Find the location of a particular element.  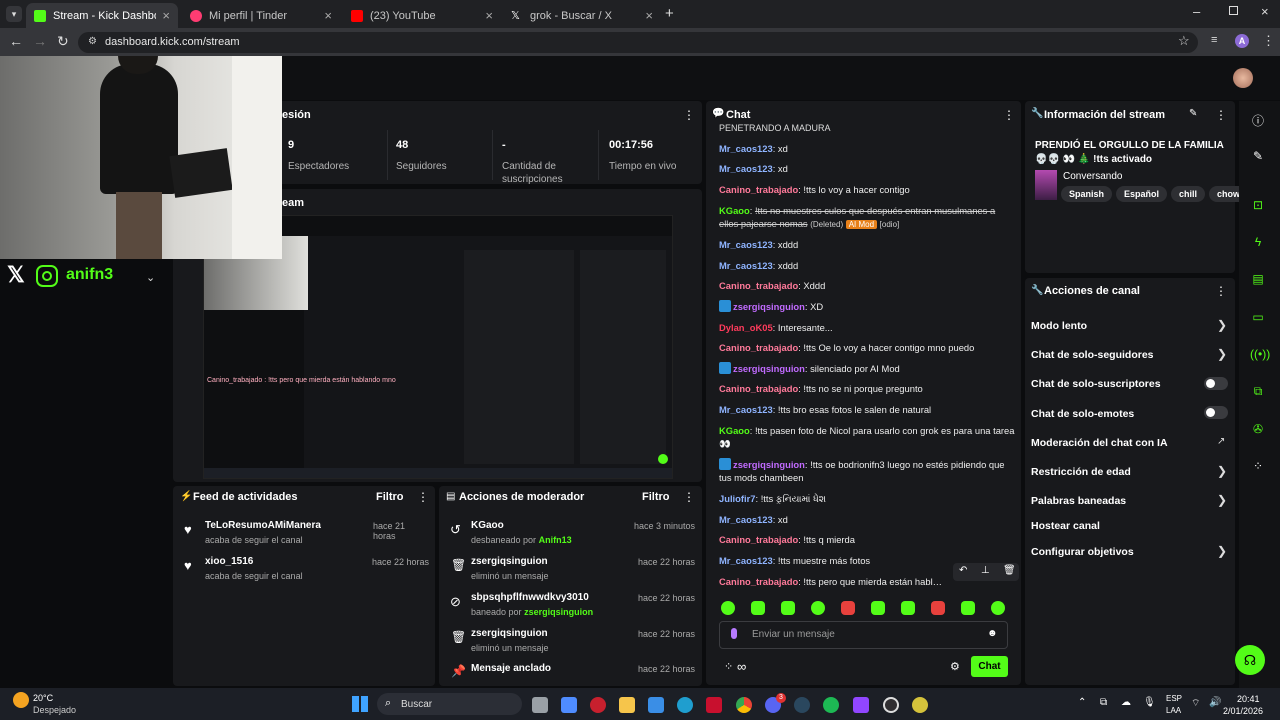

subscribers-only-item: Chat de solo-suscriptores is located at coordinates (1096, 384).